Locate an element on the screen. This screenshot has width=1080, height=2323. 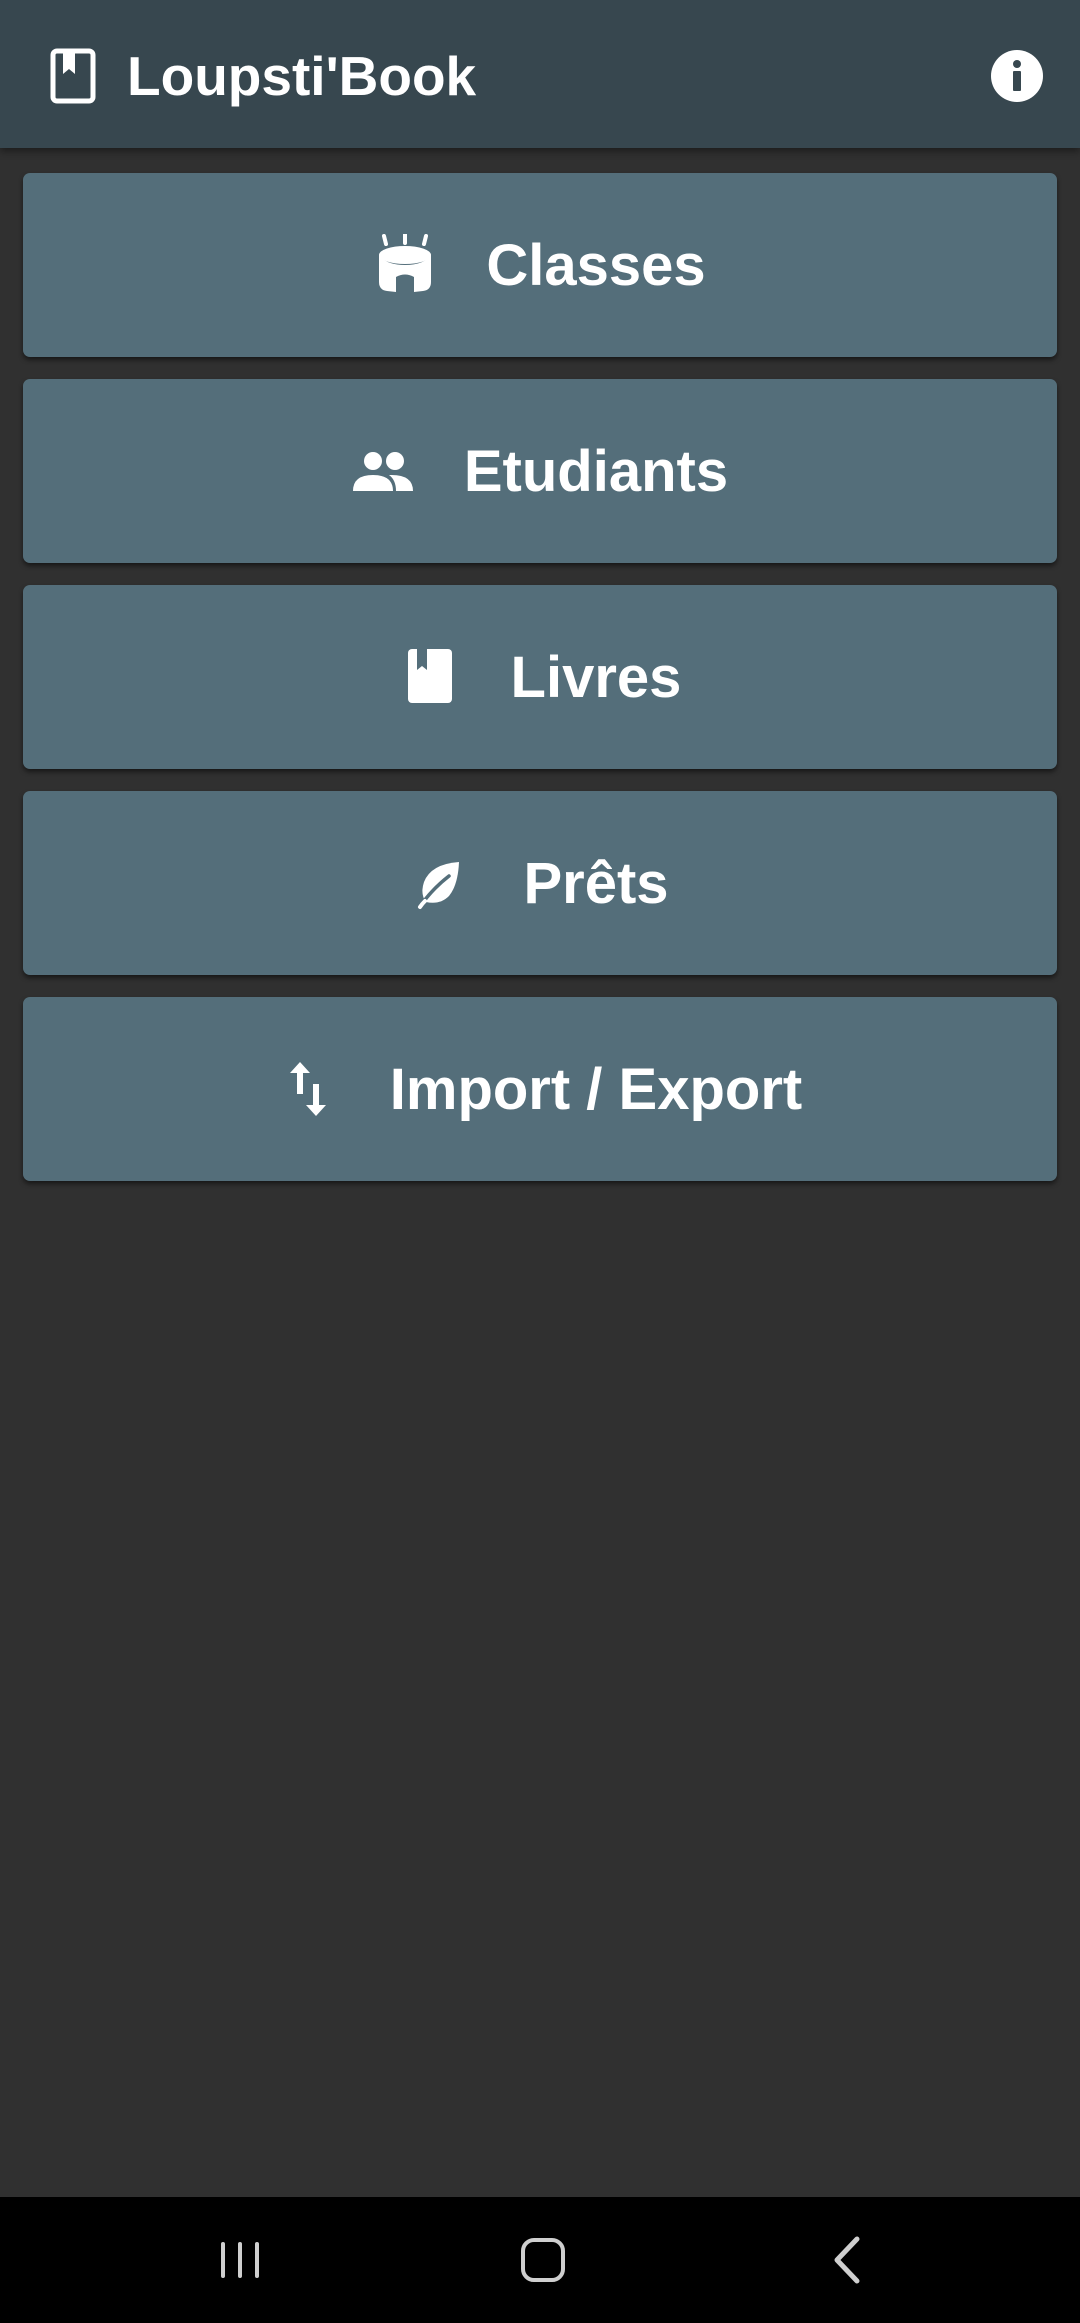
system-navigation-bar is located at coordinates (540, 2260).